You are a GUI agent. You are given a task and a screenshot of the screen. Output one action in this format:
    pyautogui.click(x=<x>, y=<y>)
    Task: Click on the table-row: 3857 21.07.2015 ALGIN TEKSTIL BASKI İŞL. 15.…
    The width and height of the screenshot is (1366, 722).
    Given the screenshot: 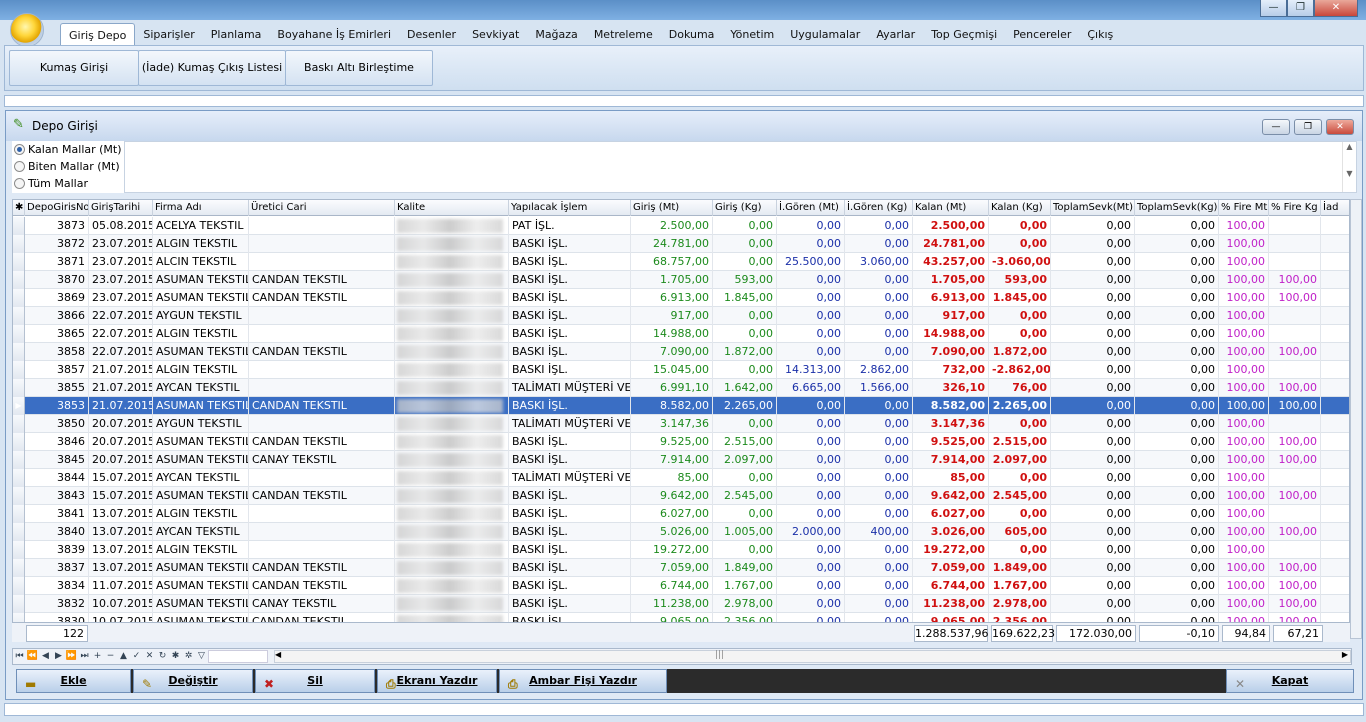 What is the action you would take?
    pyautogui.click(x=681, y=370)
    